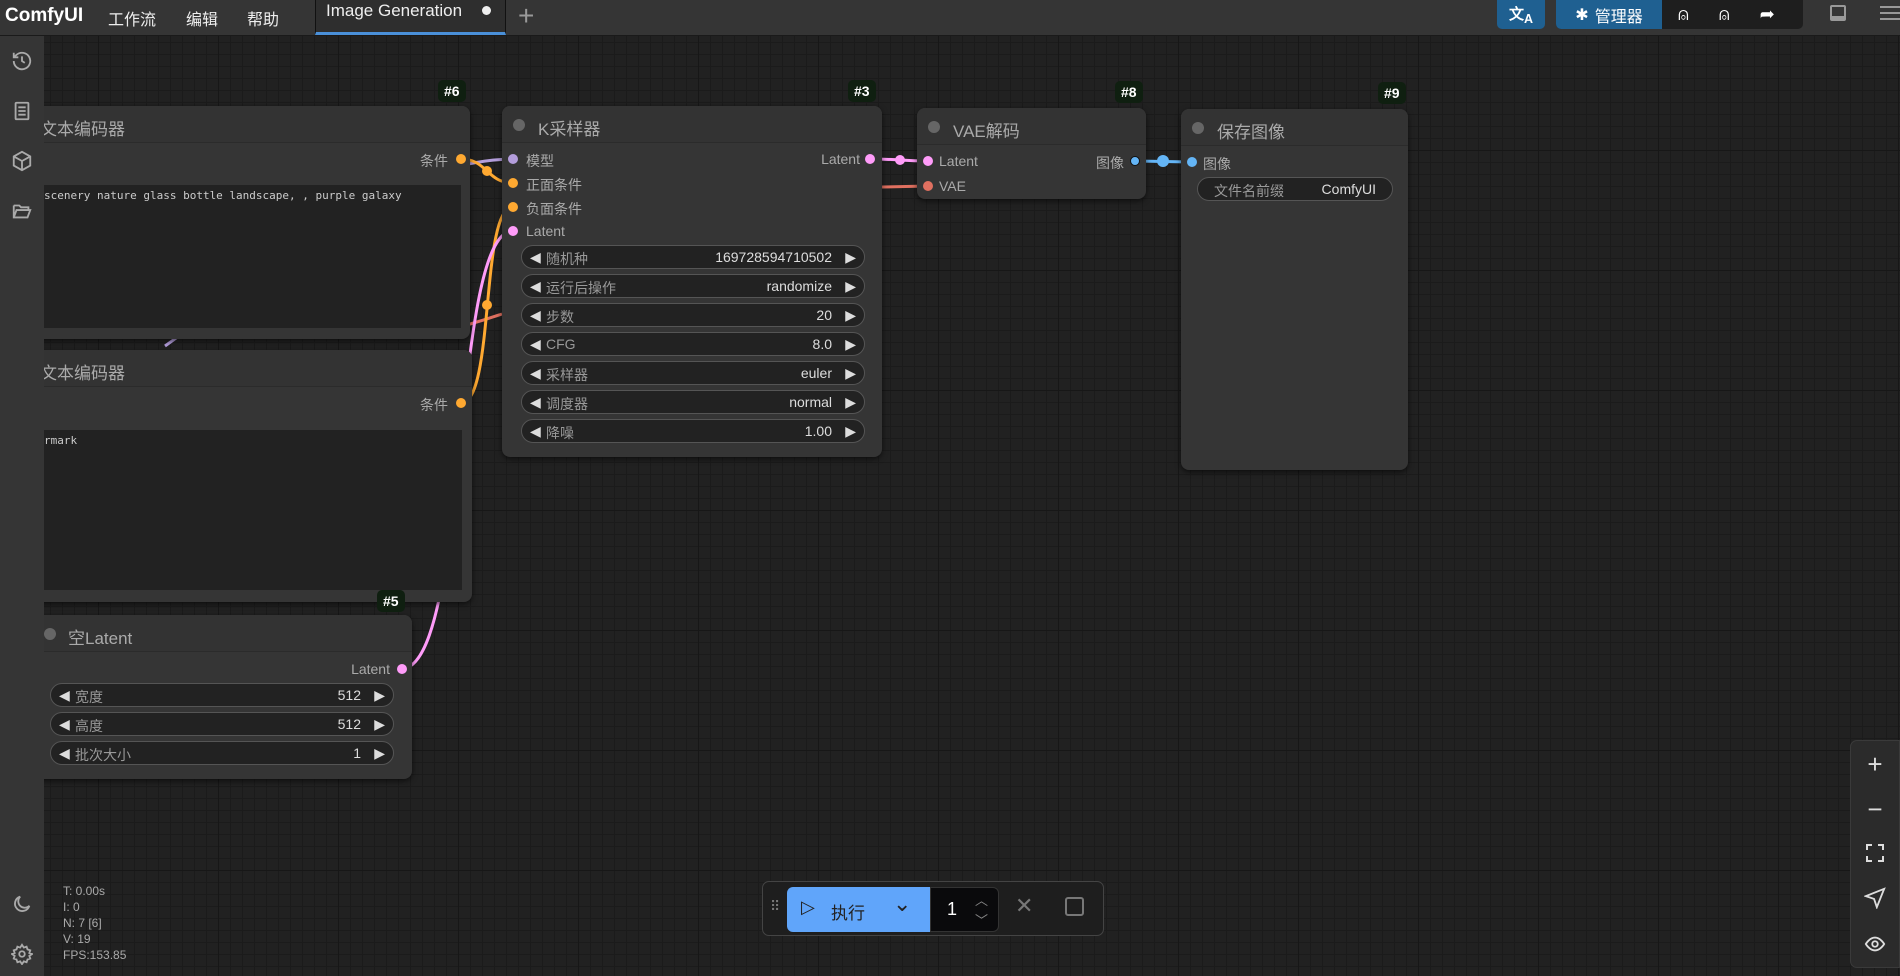 The image size is (1900, 976). I want to click on gear-icon, so click(22, 954).